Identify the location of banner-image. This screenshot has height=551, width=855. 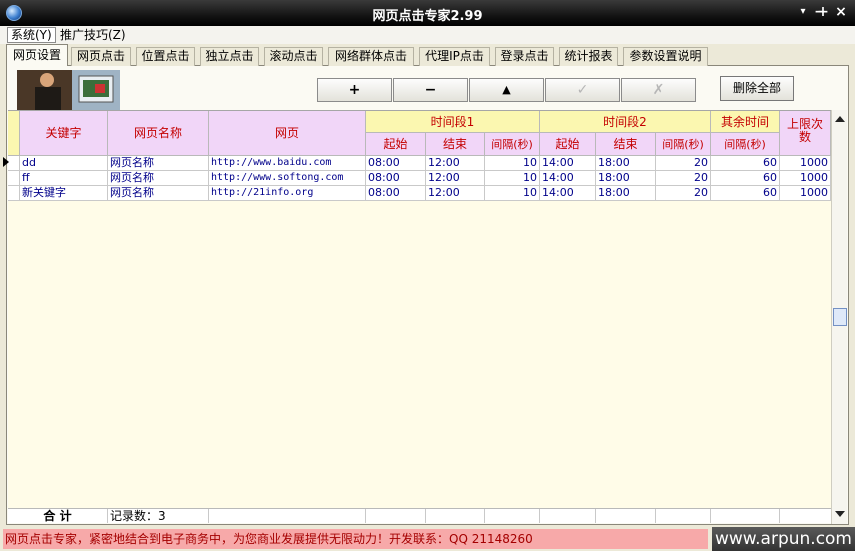
(68, 90).